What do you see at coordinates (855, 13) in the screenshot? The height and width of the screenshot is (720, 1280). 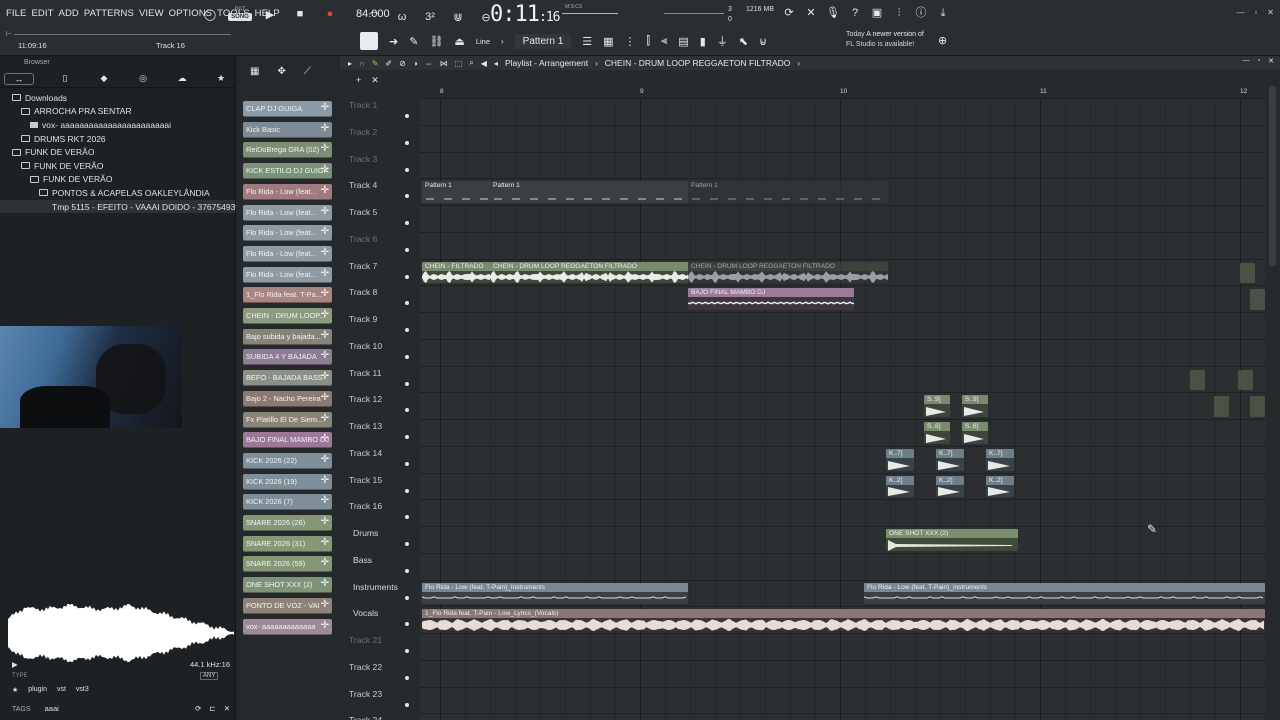 I see `help-icon: ?` at bounding box center [855, 13].